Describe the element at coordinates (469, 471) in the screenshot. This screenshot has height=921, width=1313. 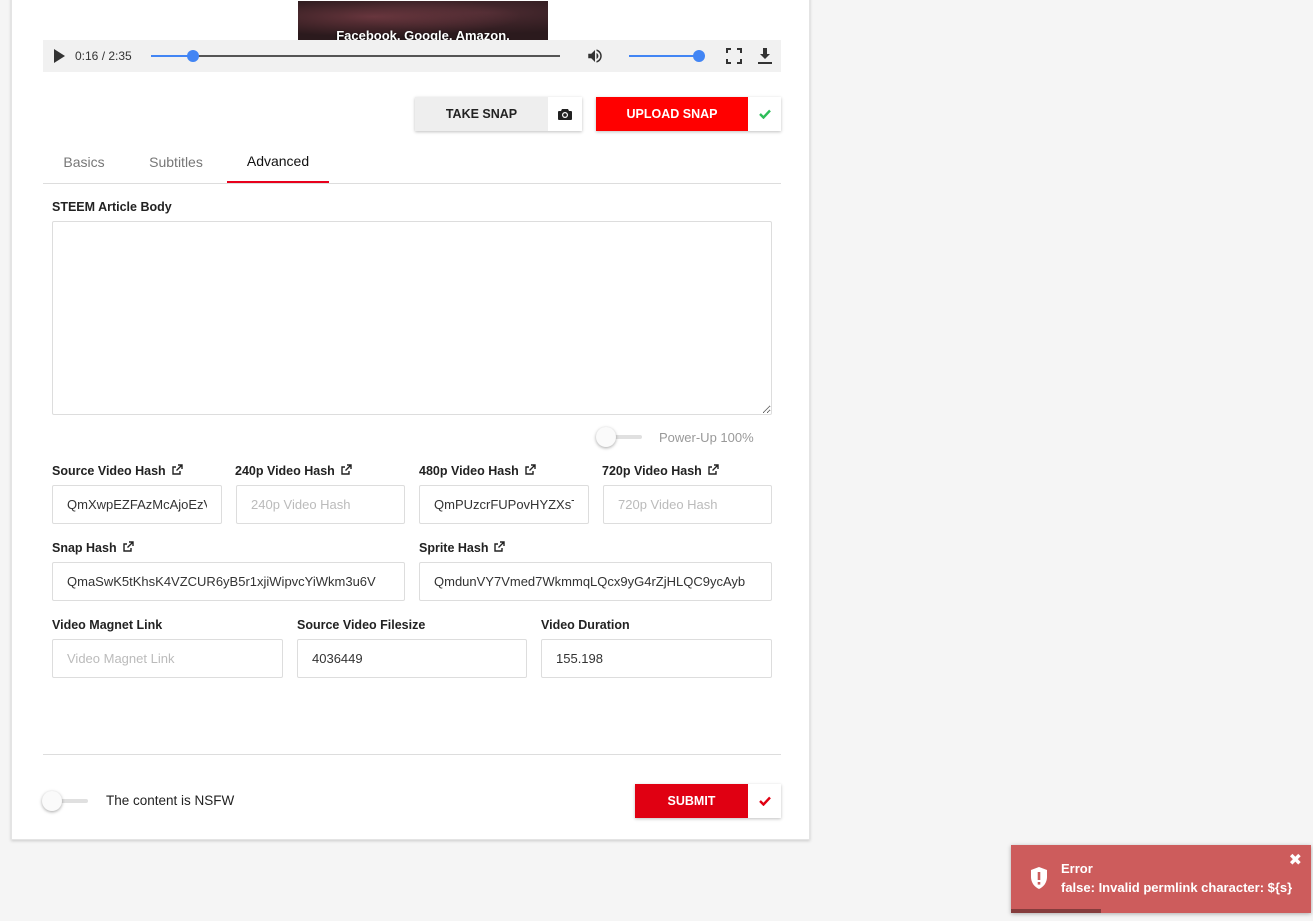
I see `480p-video-hash-label-text: 480p Video Hash` at that location.